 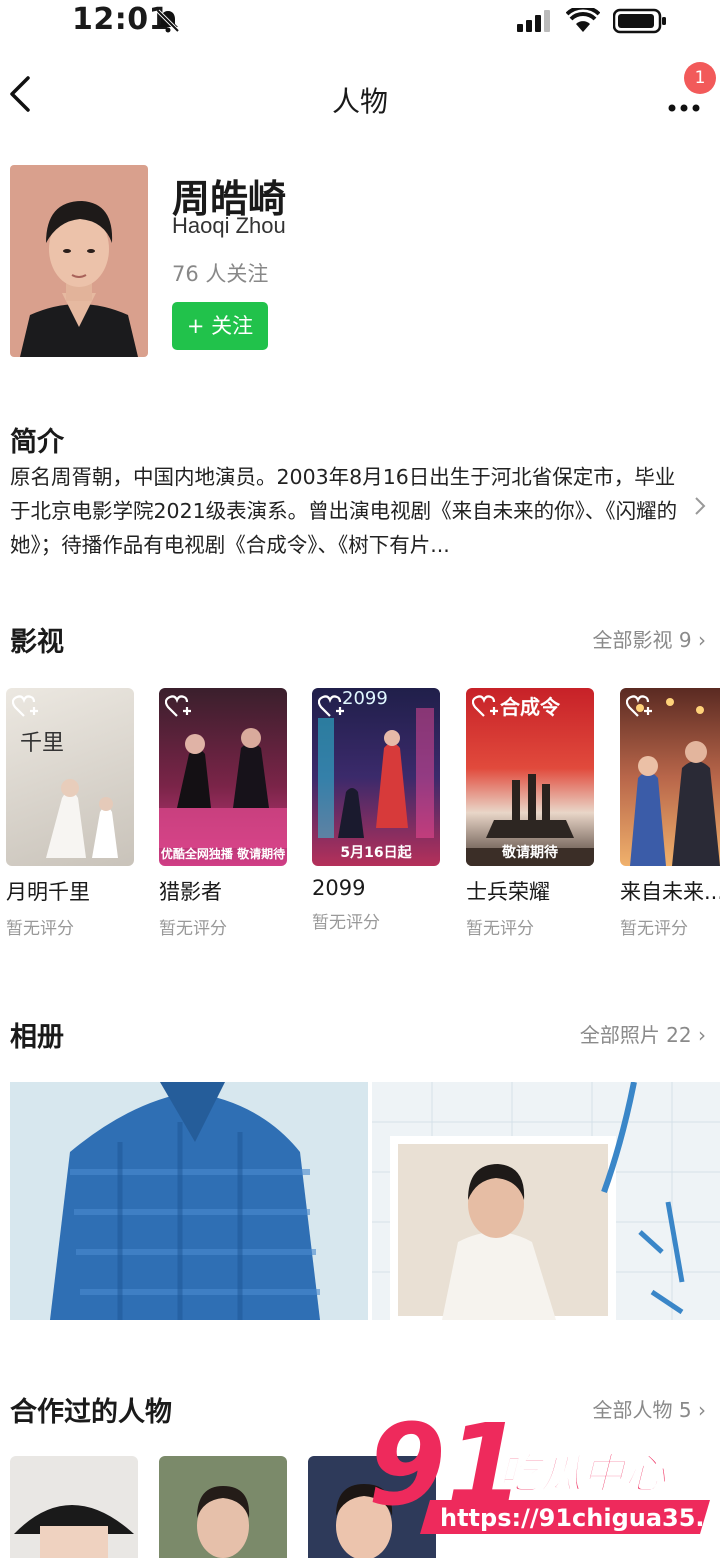 I want to click on all-films-label: 全部影视 9, so click(x=642, y=640).